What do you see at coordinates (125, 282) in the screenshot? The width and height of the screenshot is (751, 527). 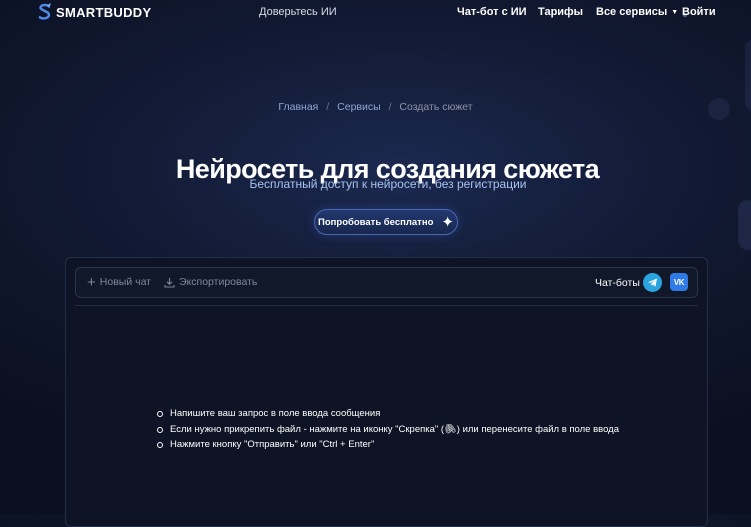 I see `new-chat-label: Новый чат` at bounding box center [125, 282].